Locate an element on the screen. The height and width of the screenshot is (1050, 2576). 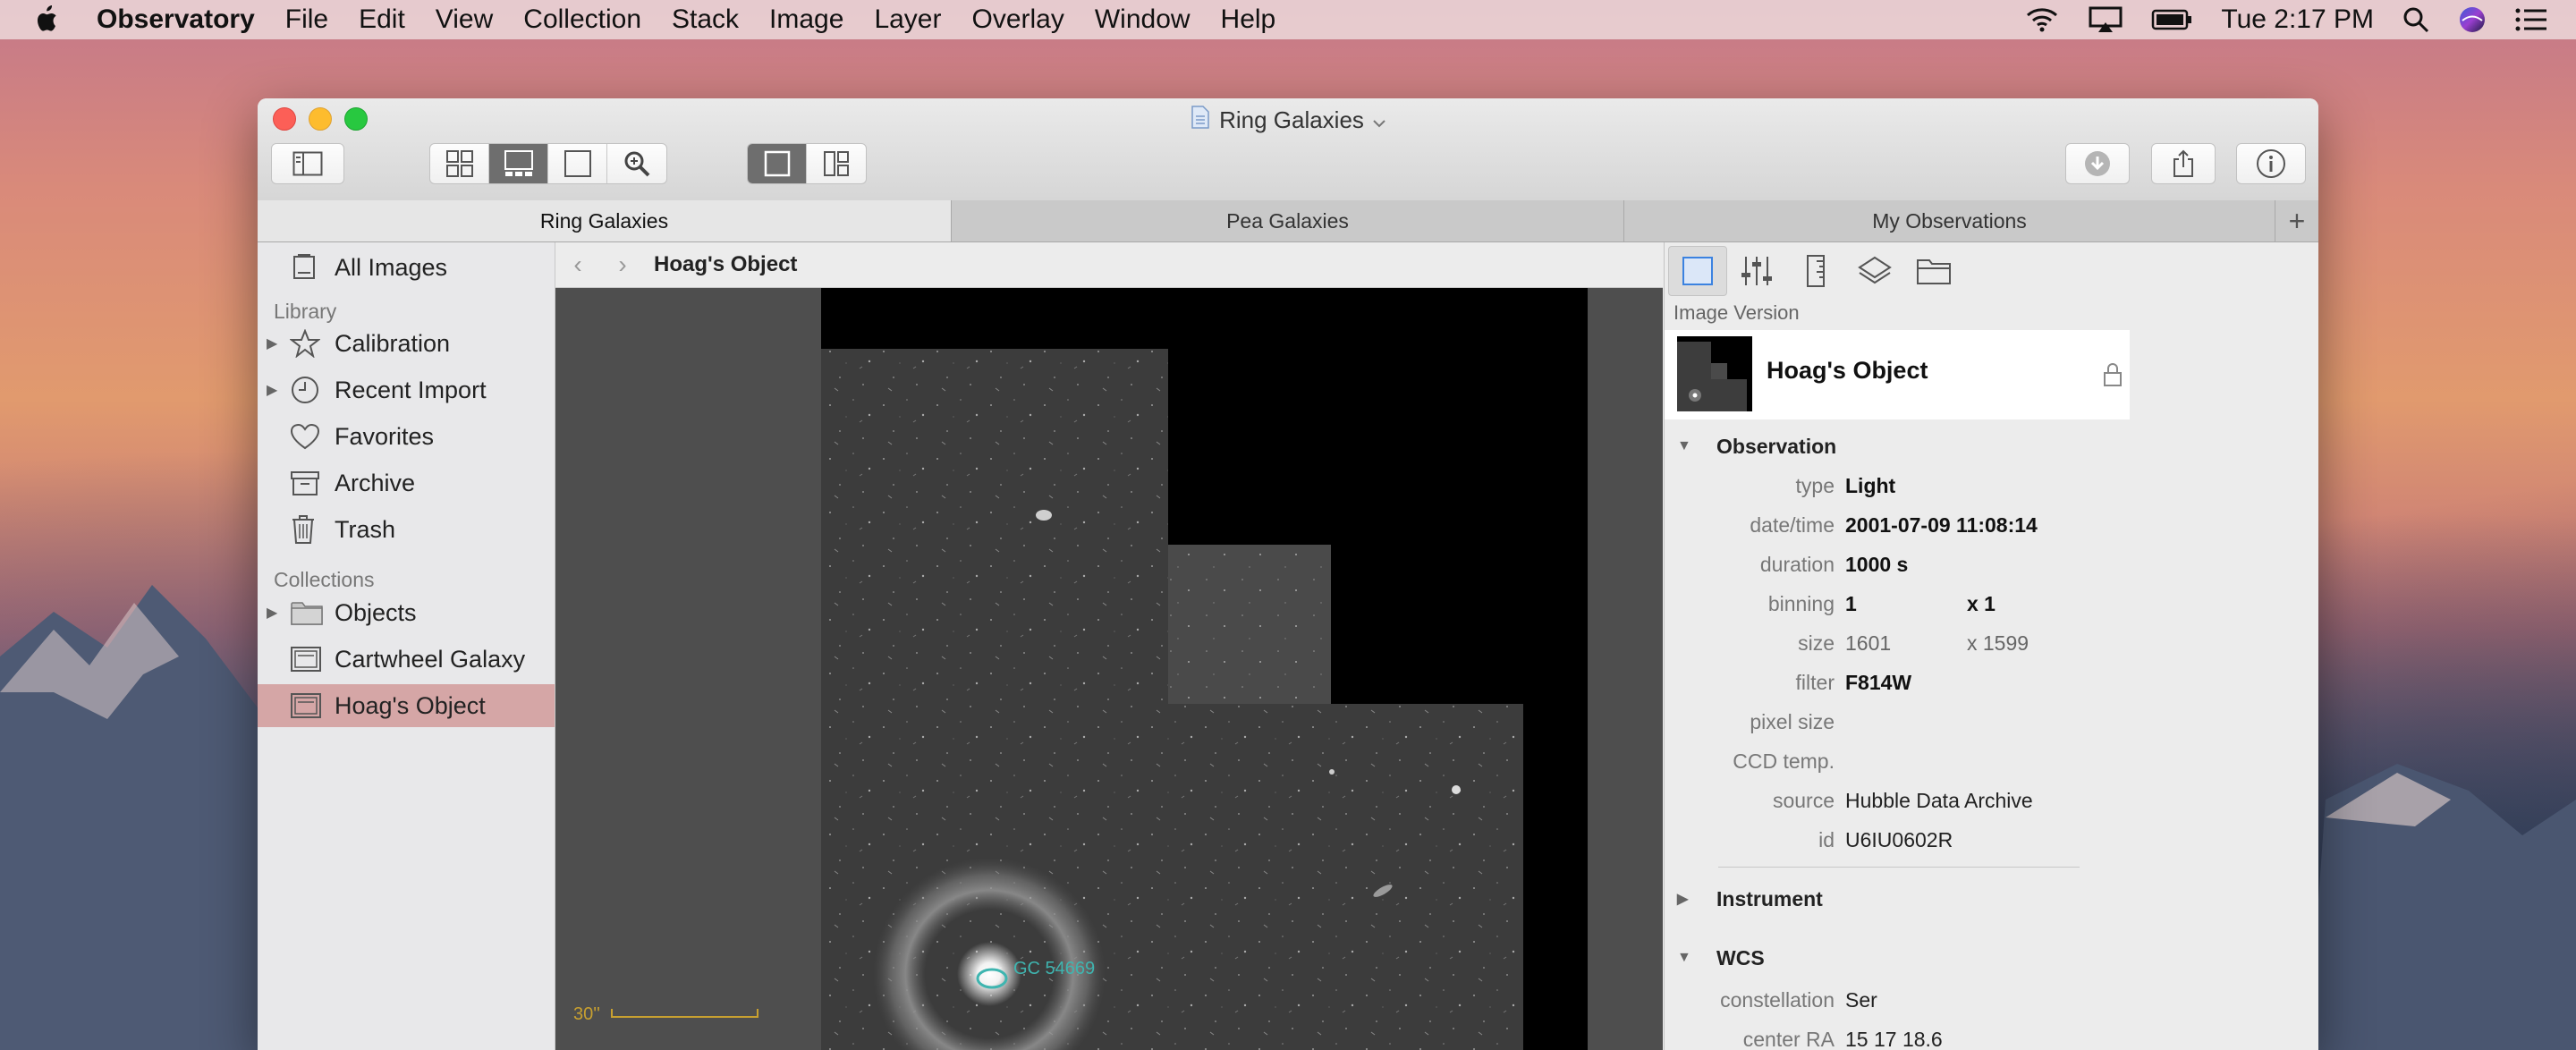
inspector-tab-adjust is located at coordinates (1756, 271).